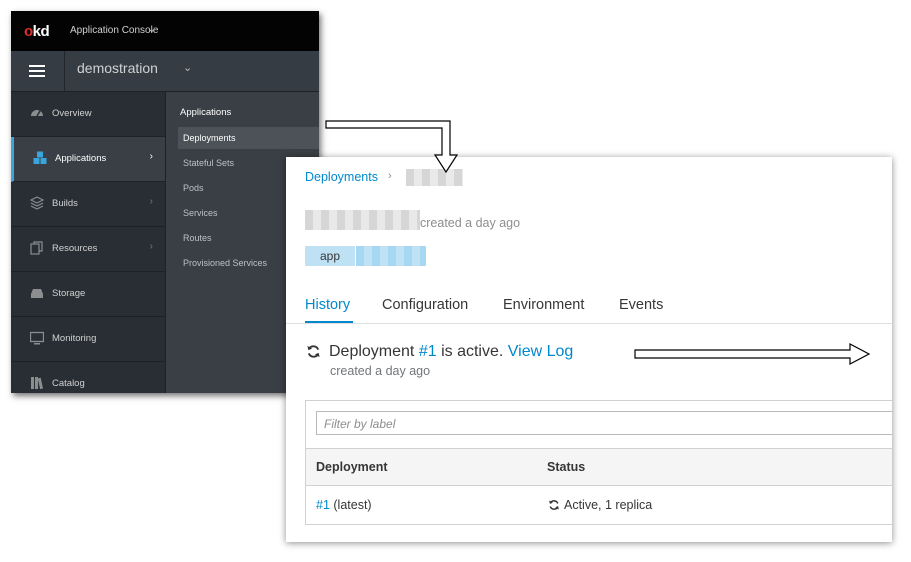 The width and height of the screenshot is (911, 562). I want to click on arrow-to-log, so click(752, 354).